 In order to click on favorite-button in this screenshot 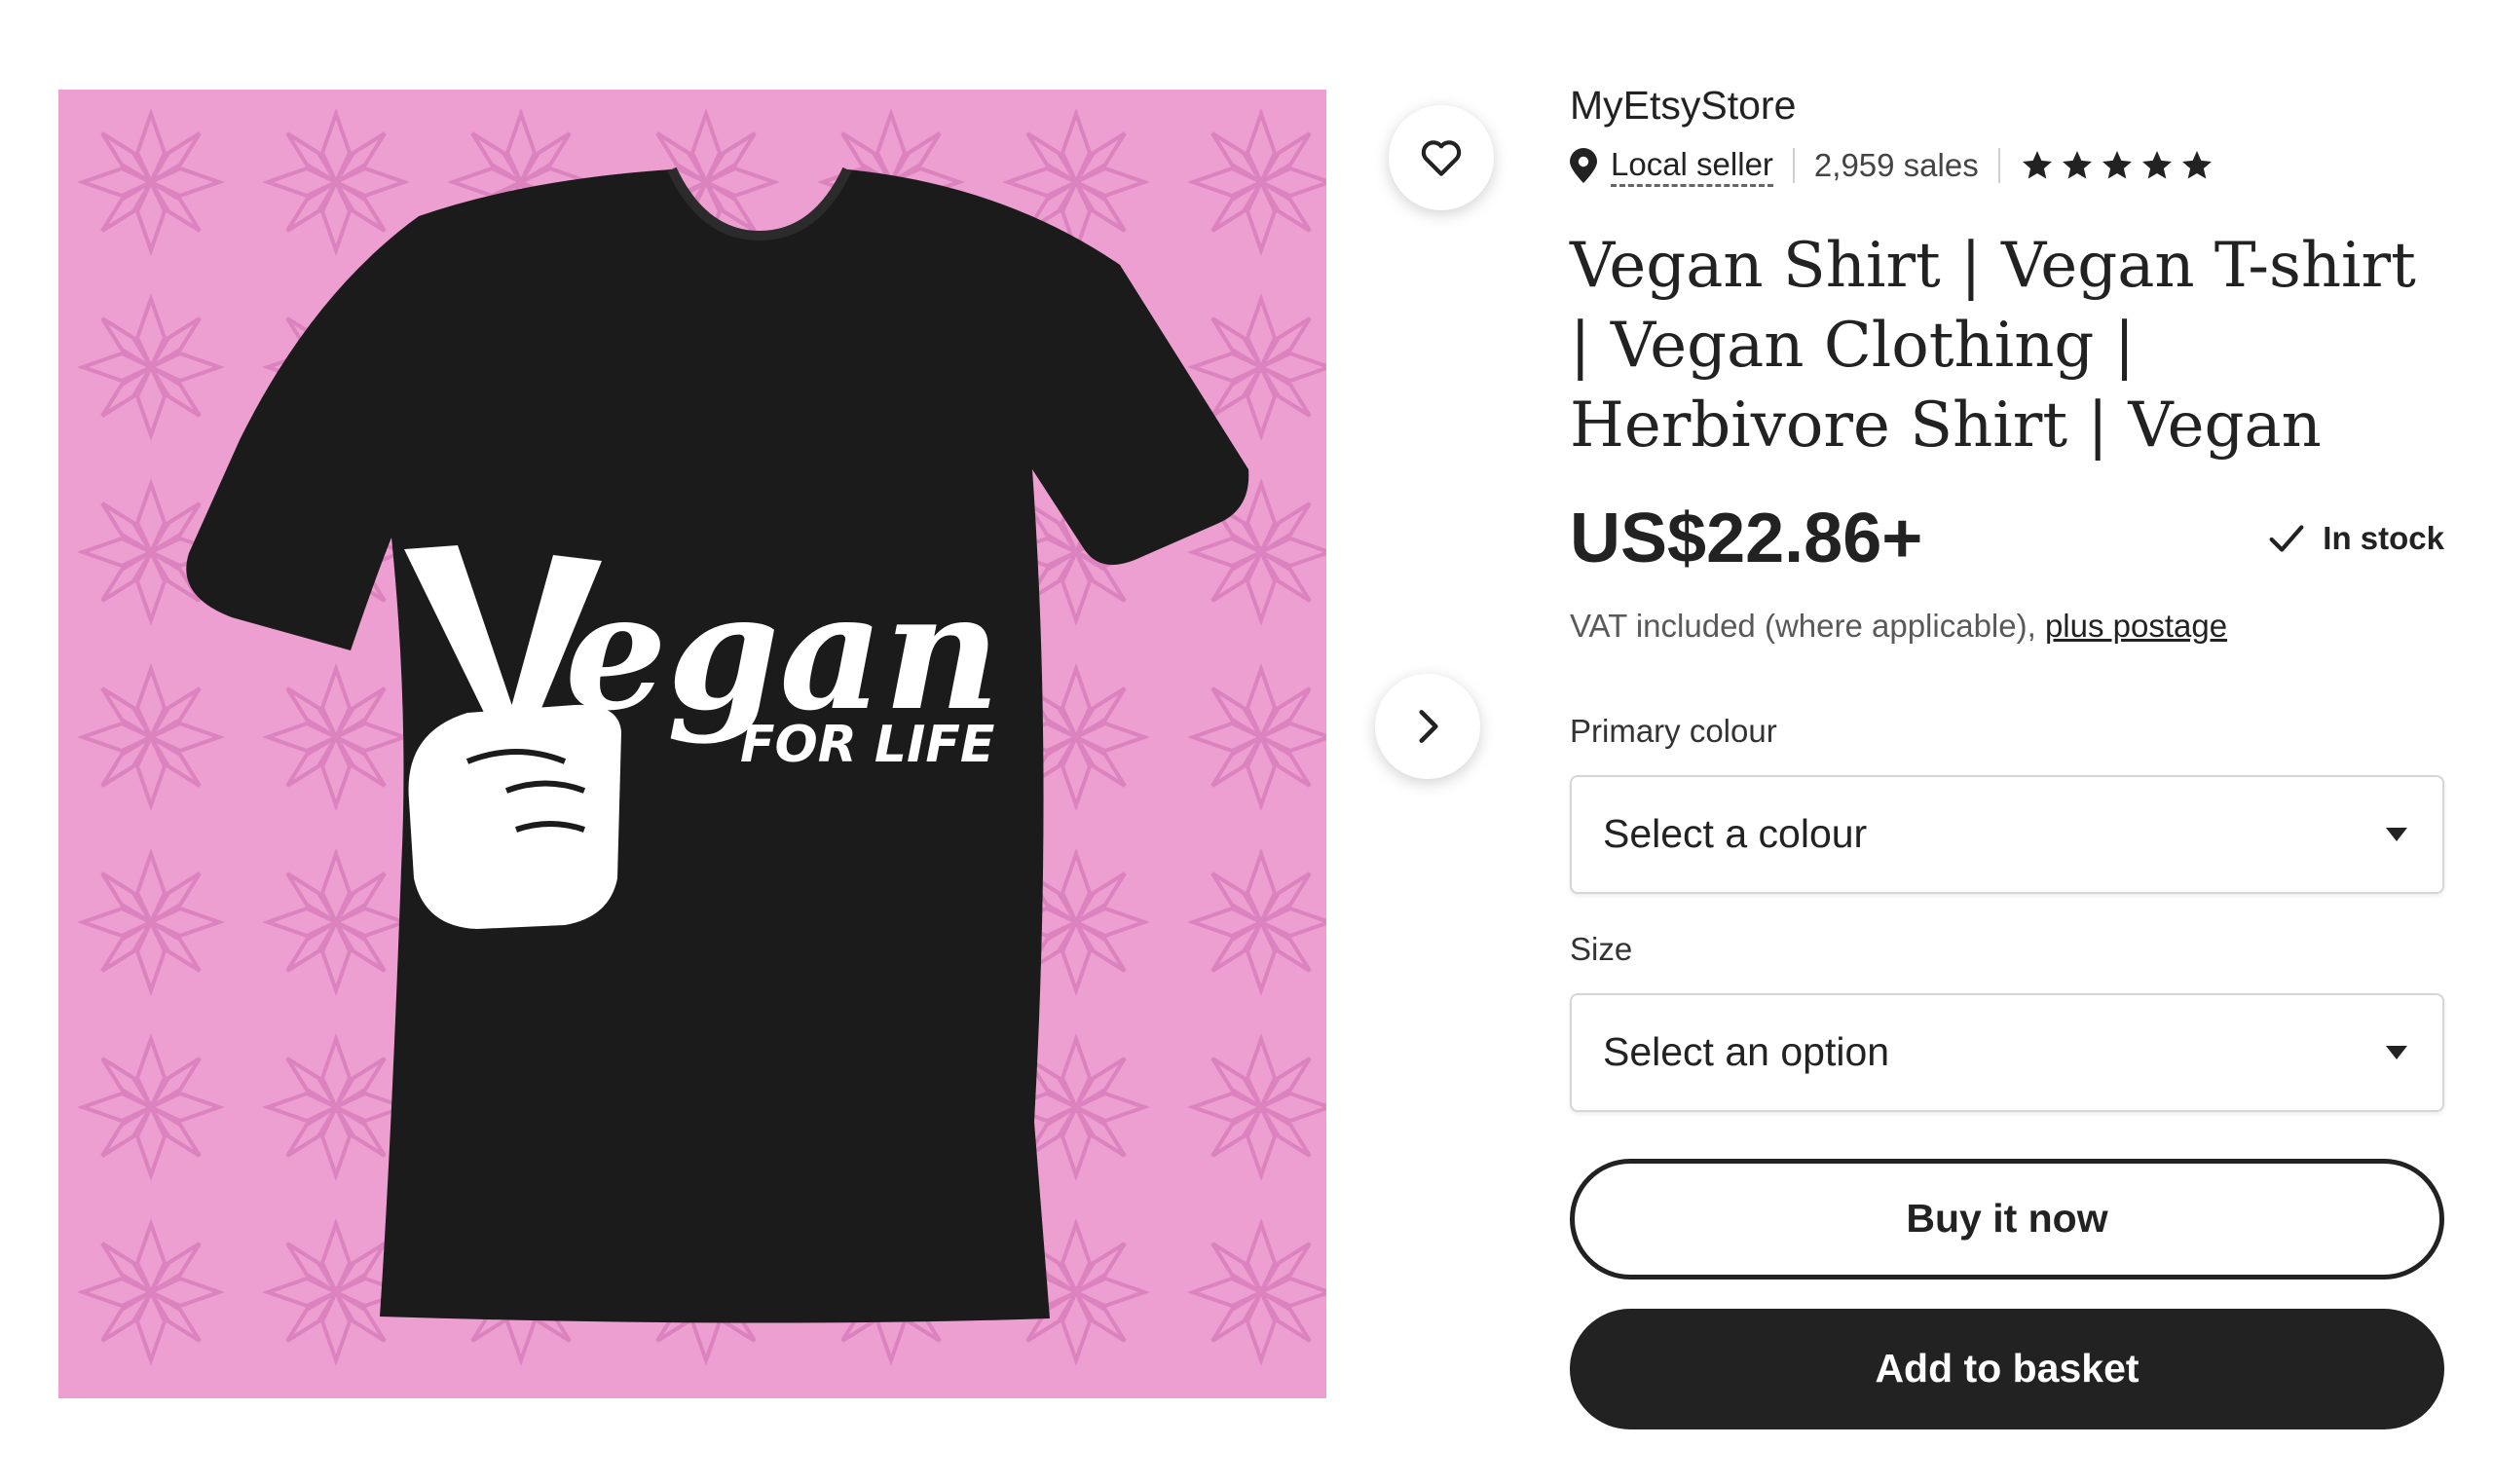, I will do `click(1442, 157)`.